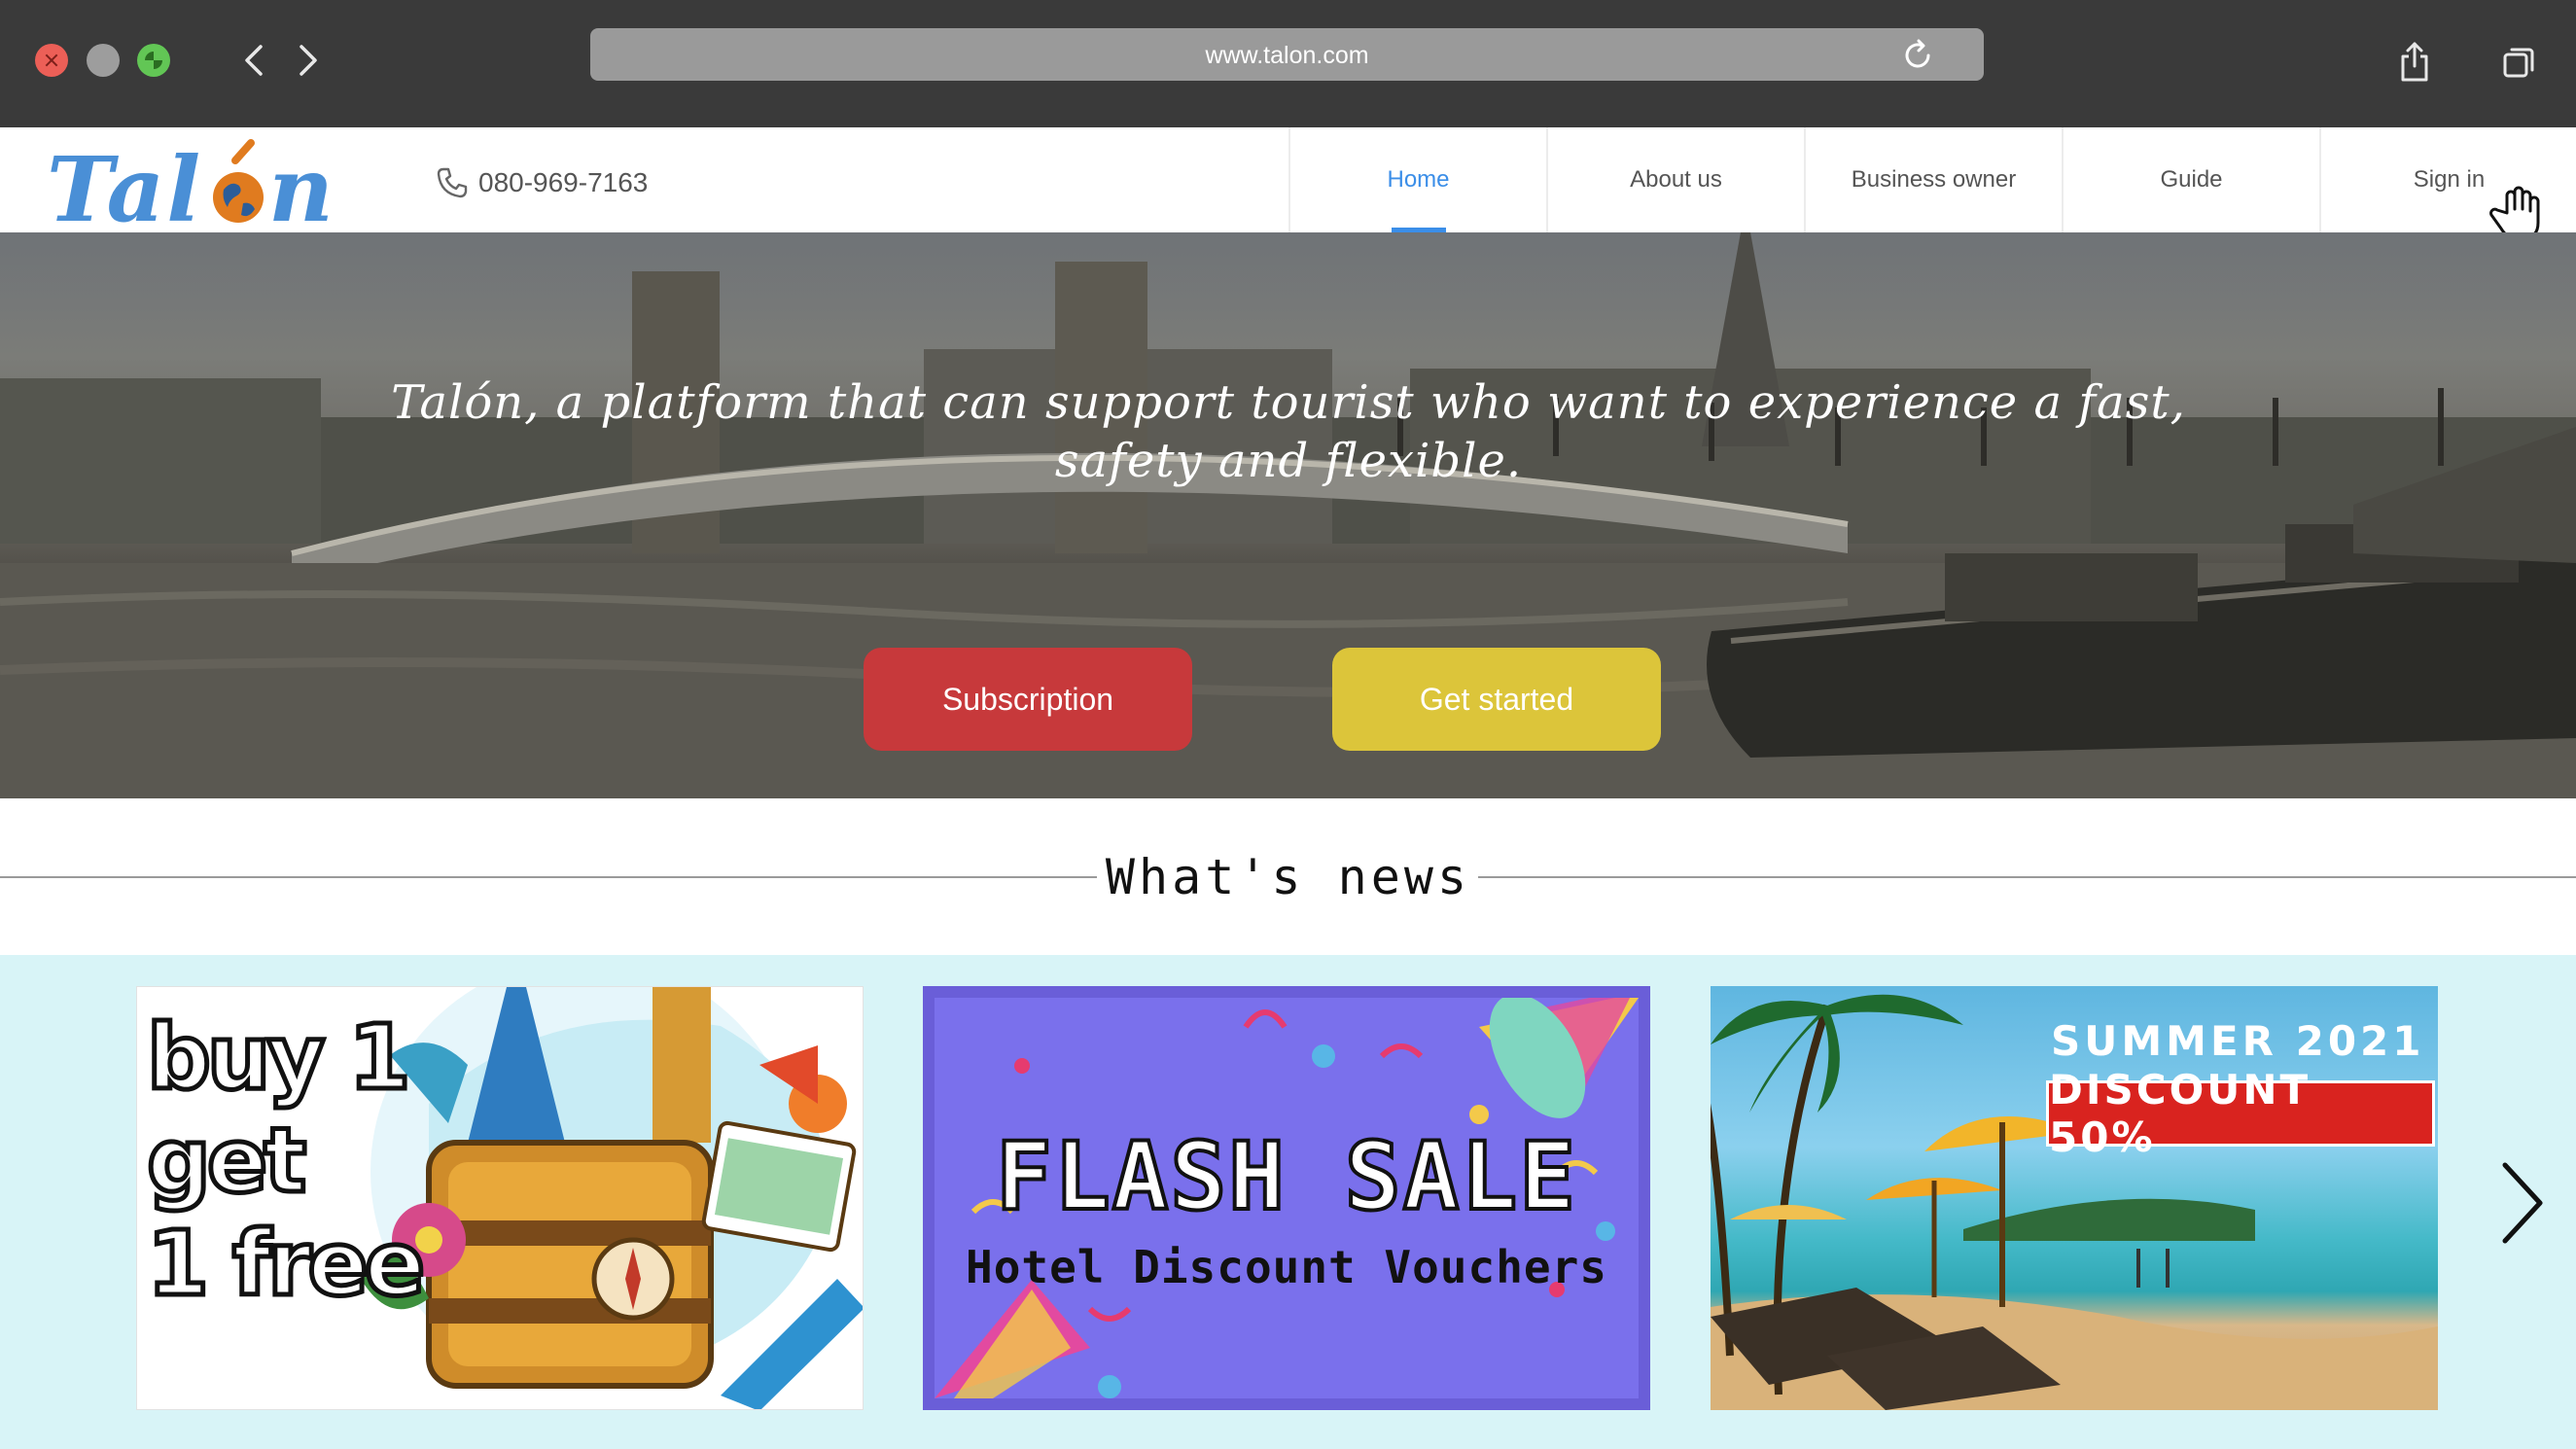 The image size is (2576, 1449). I want to click on tabs-icon, so click(2520, 62).